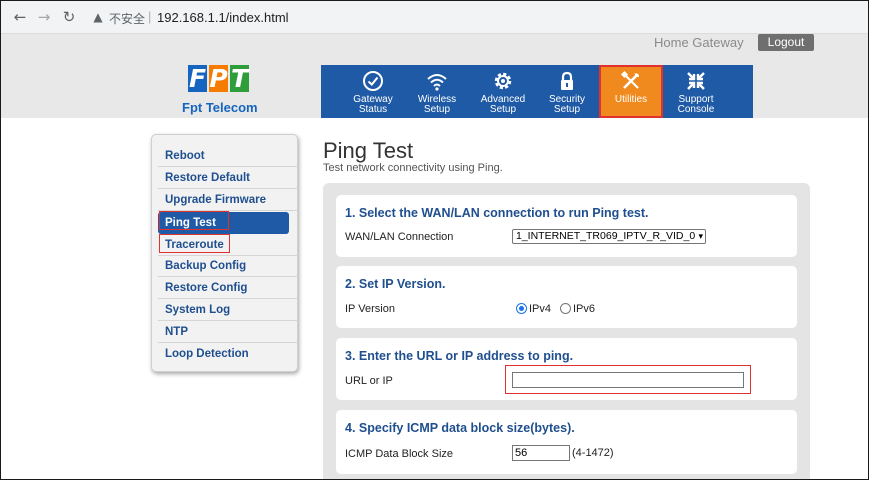 The image size is (869, 480). I want to click on section-title: 3. Enter the URL or IP address to ping., so click(459, 356).